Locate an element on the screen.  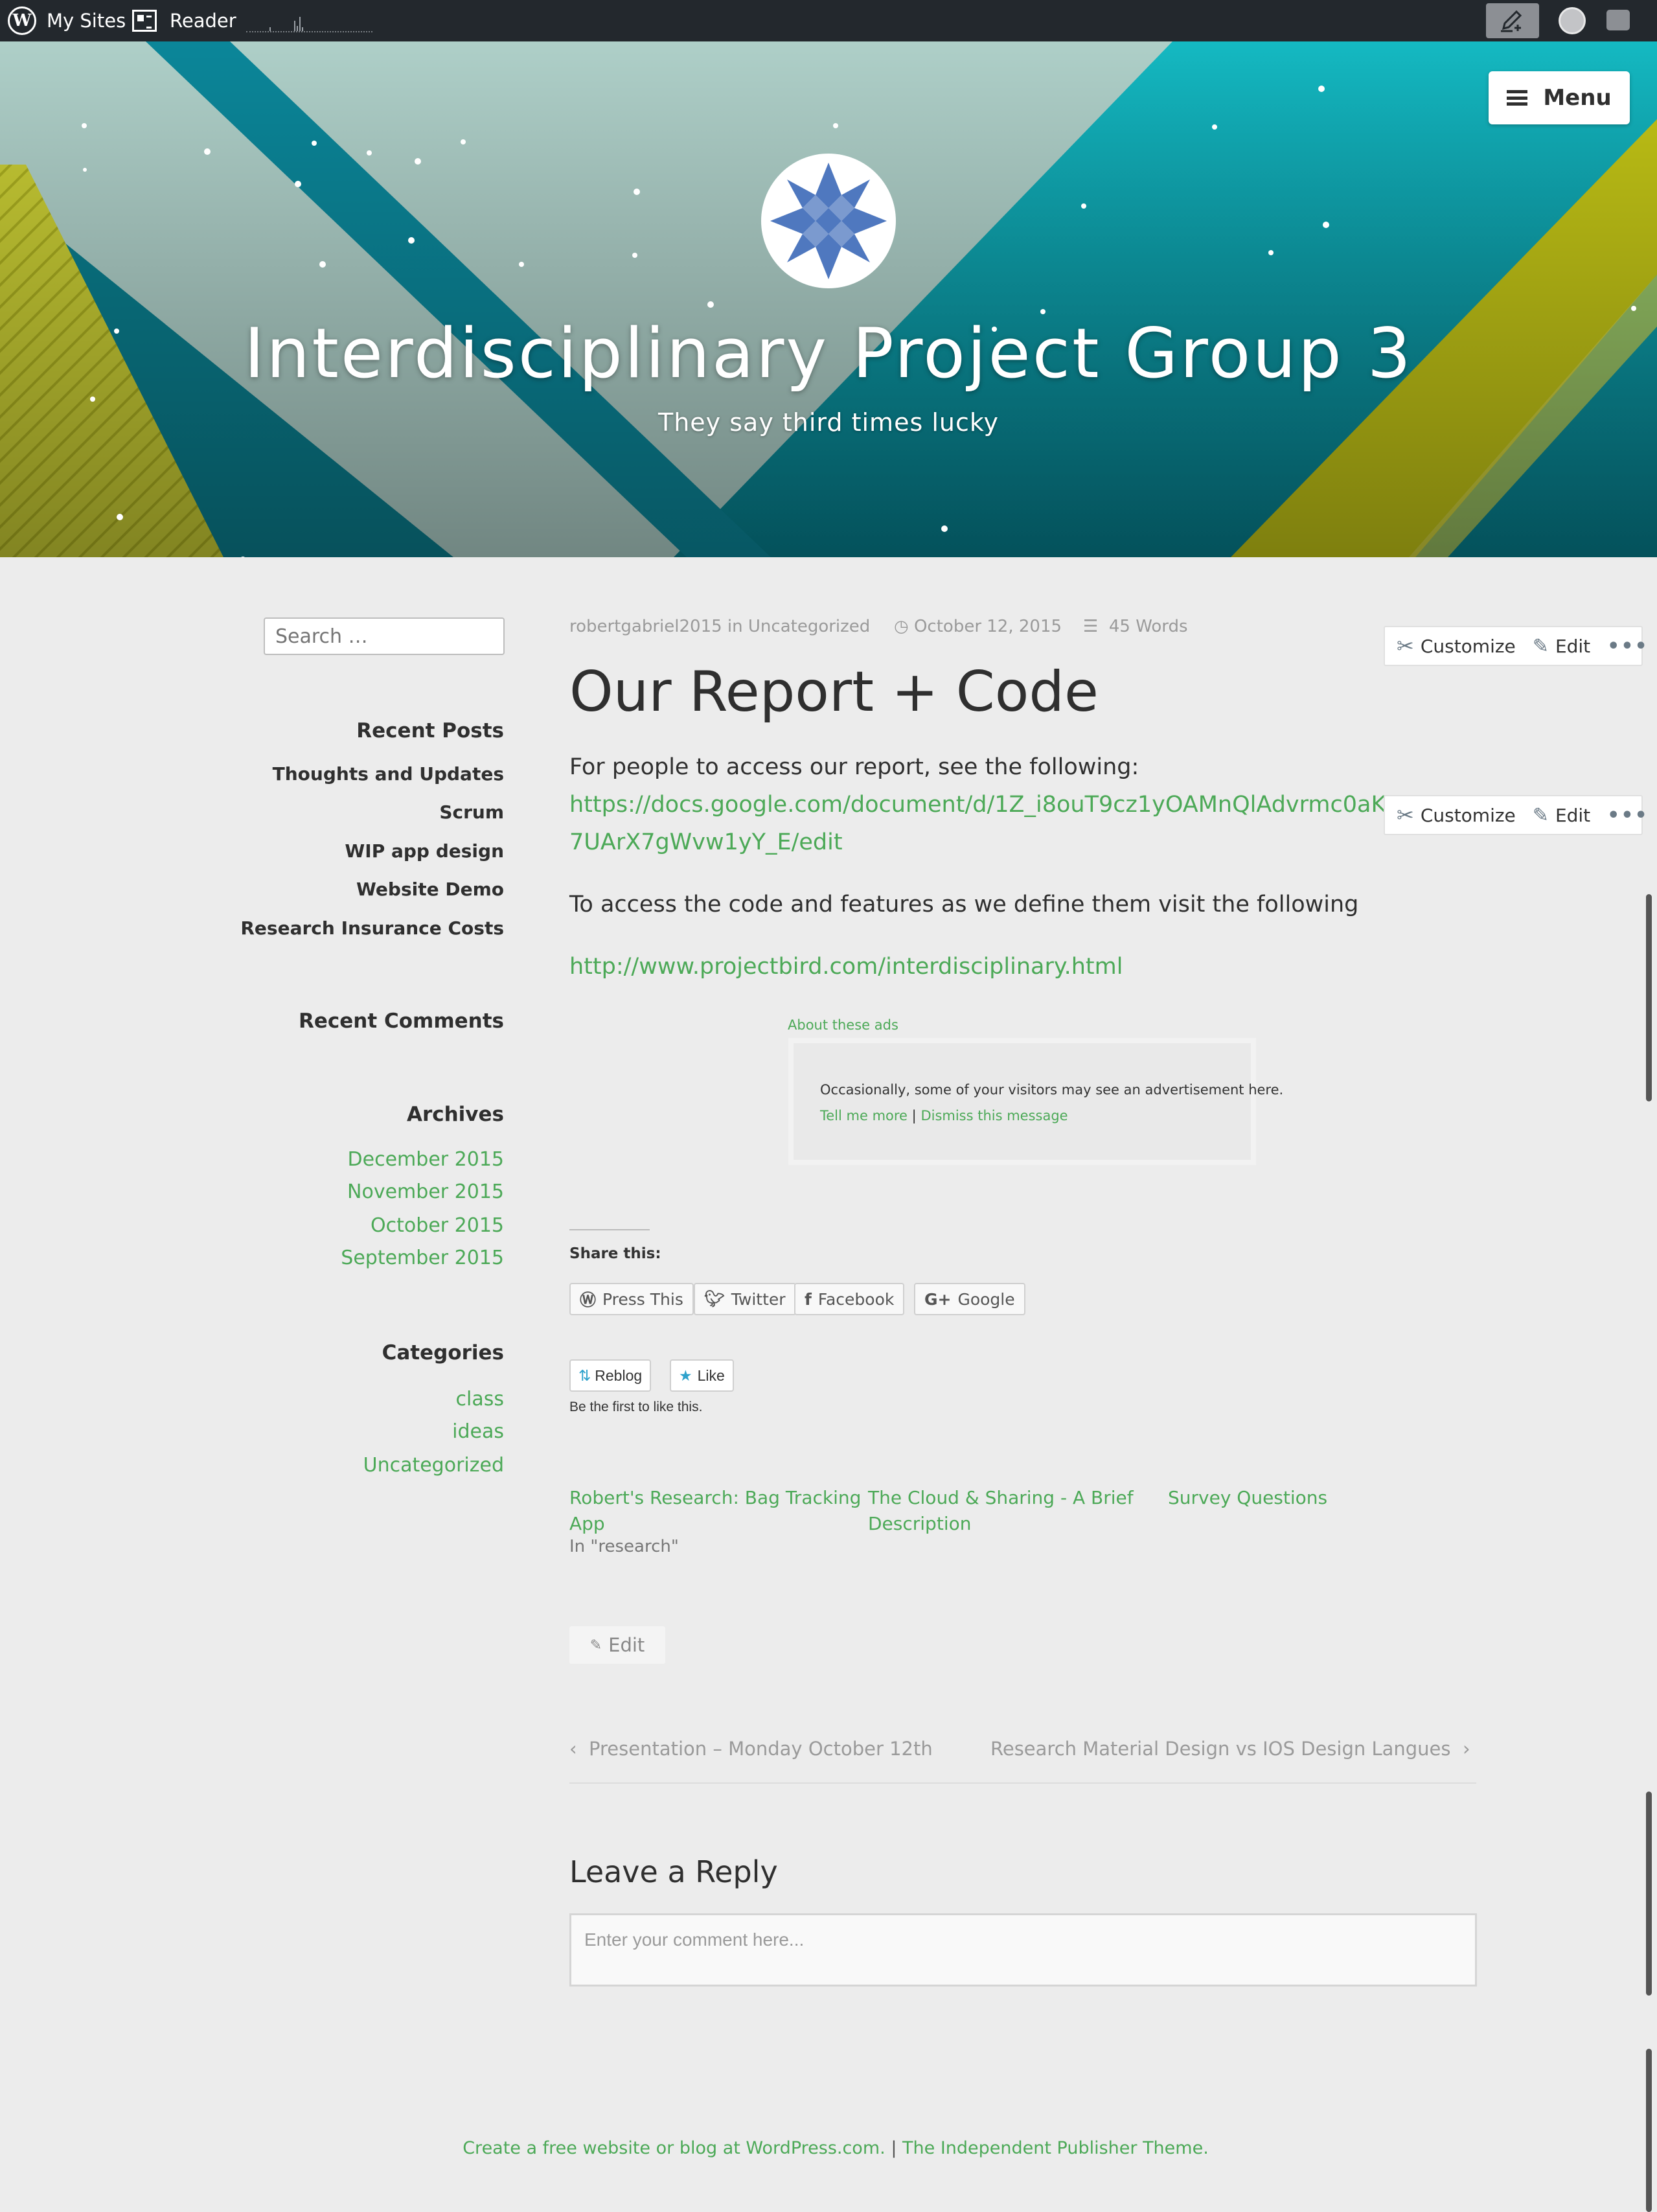
post-byline: robertgabriel2015 in Uncategorized is located at coordinates (719, 627).